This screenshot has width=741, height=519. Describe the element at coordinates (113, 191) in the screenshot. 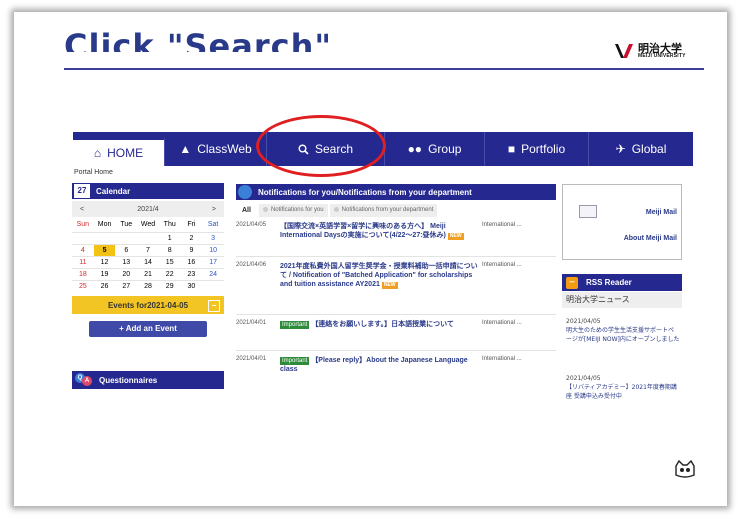

I see `calendar-title: Calendar` at that location.